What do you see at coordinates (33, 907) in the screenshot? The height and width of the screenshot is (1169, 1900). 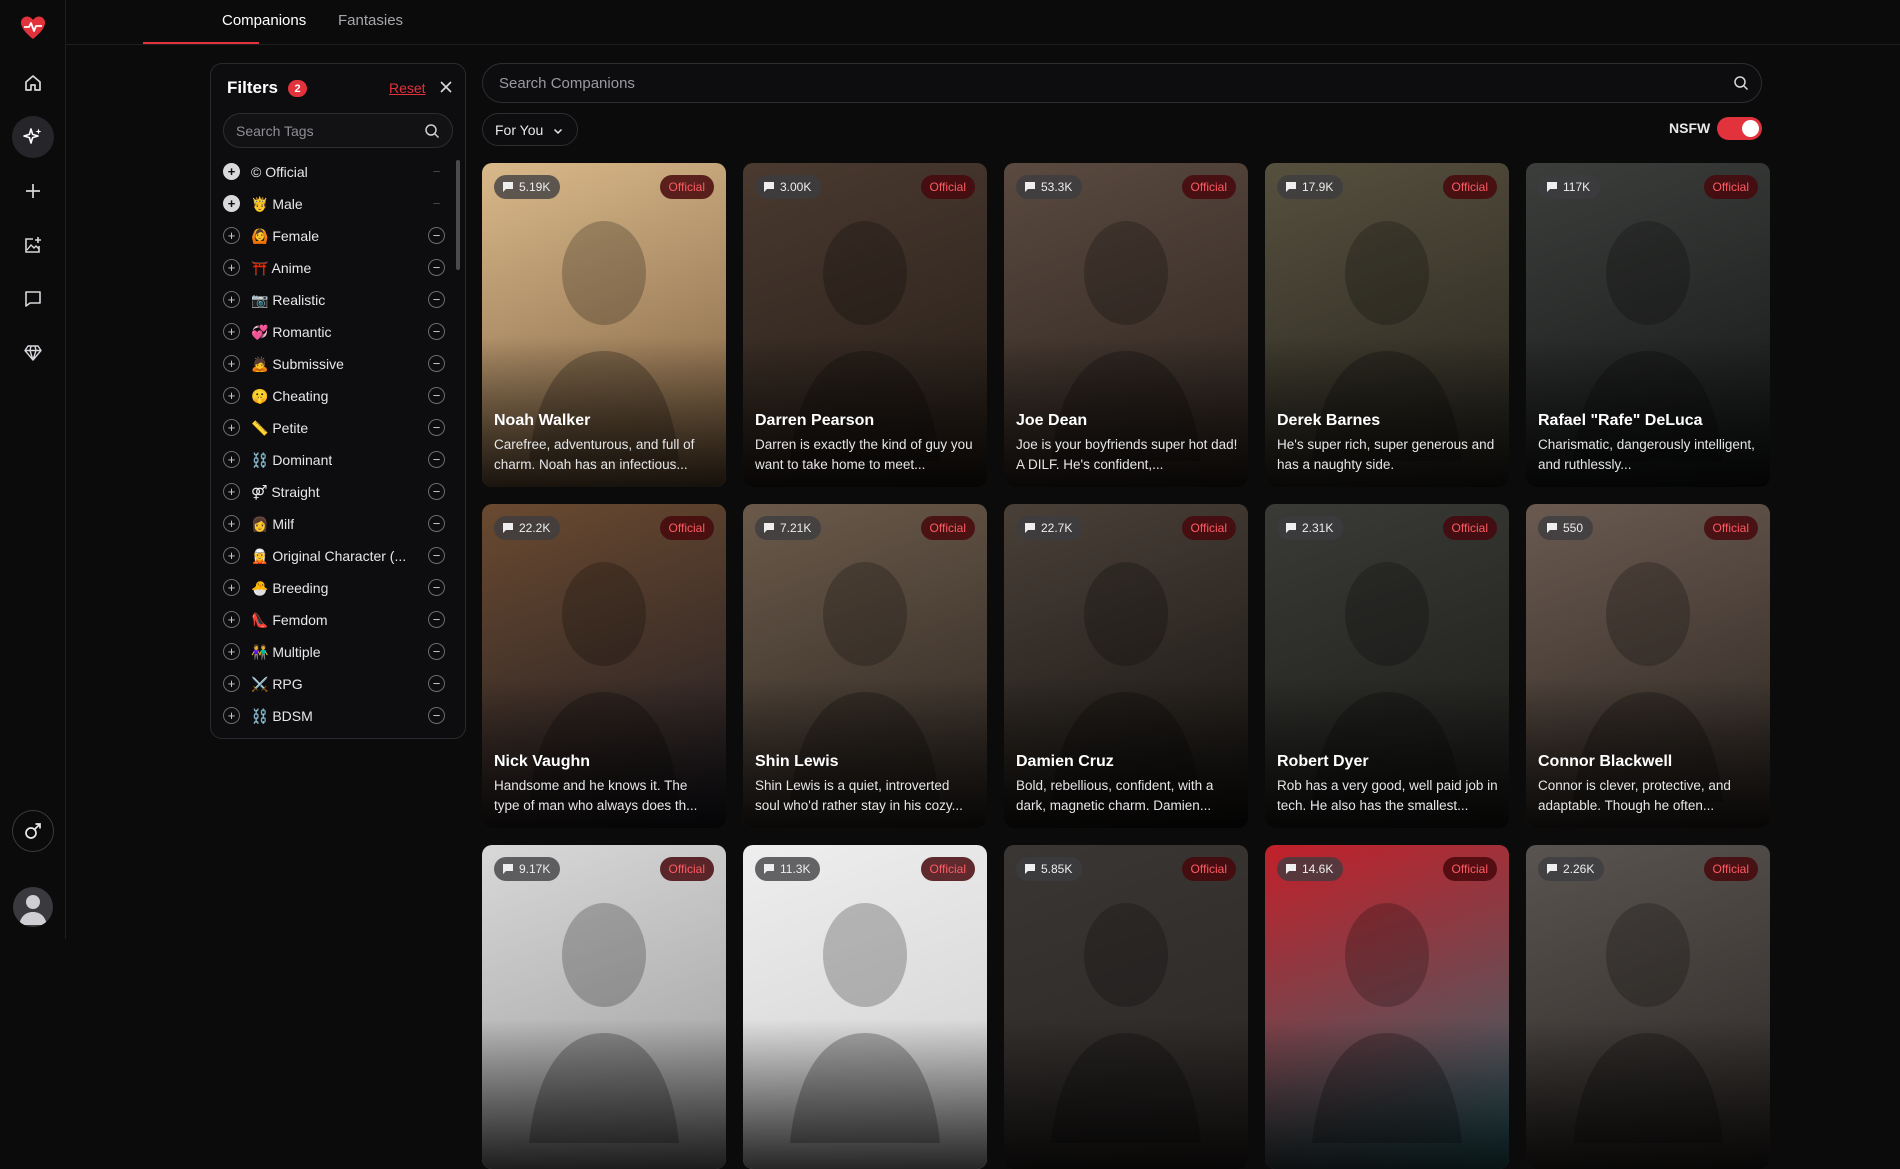 I see `avatar` at bounding box center [33, 907].